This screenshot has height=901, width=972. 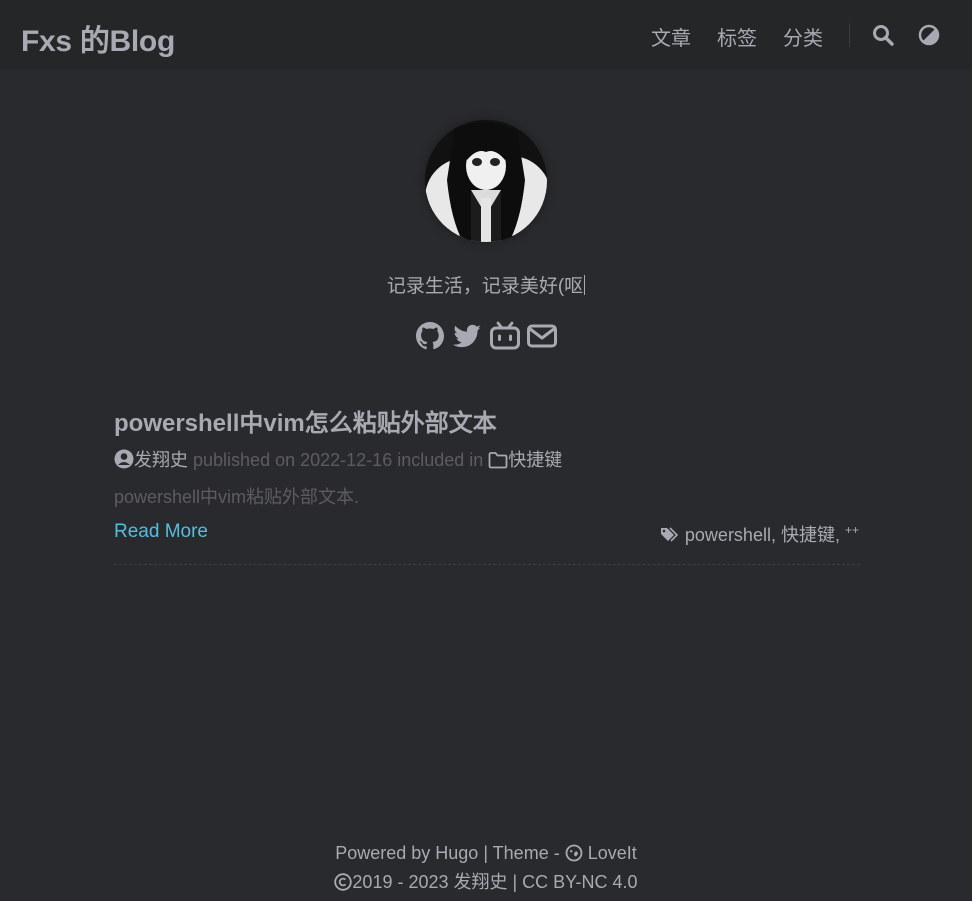 I want to click on site-header: Fxs 的Blog 文章 标签 分类, so click(x=486, y=35).